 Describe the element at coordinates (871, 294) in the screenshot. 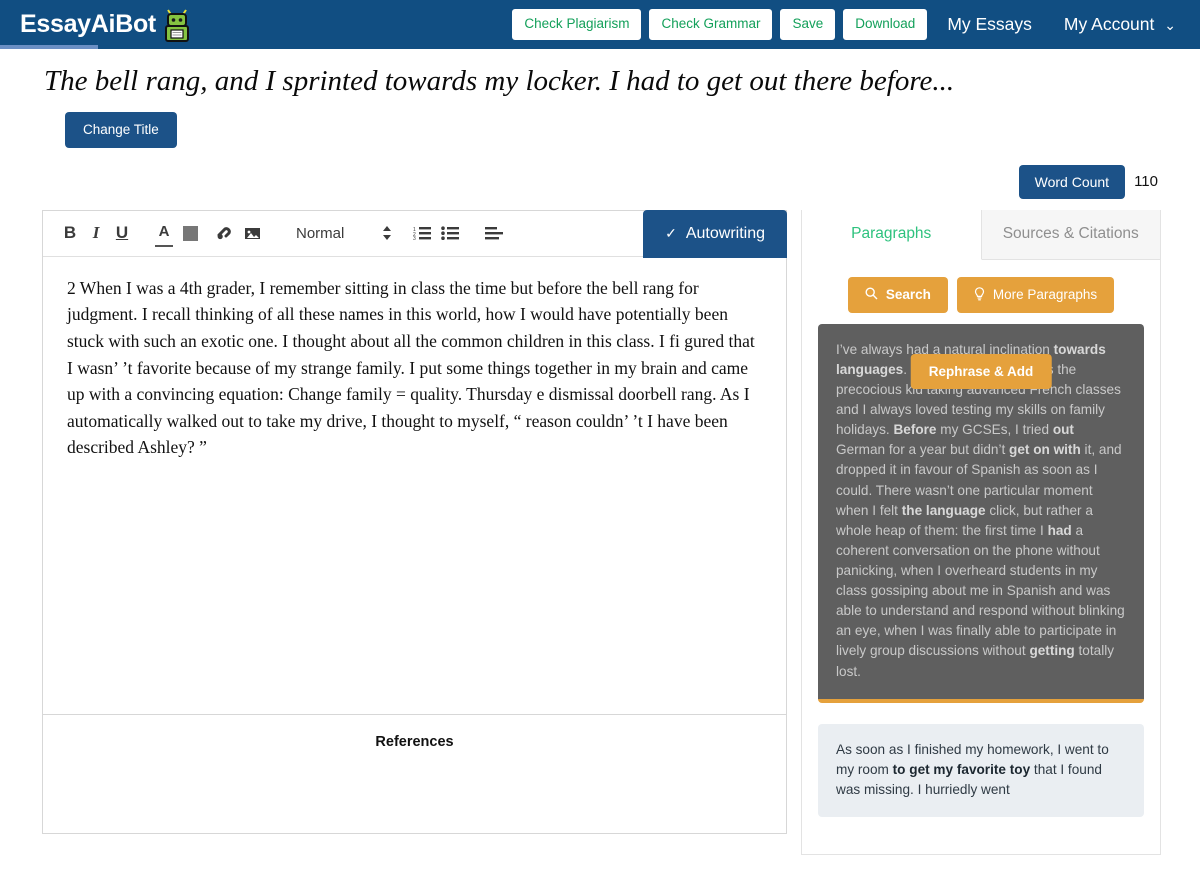

I see `search-icon` at that location.